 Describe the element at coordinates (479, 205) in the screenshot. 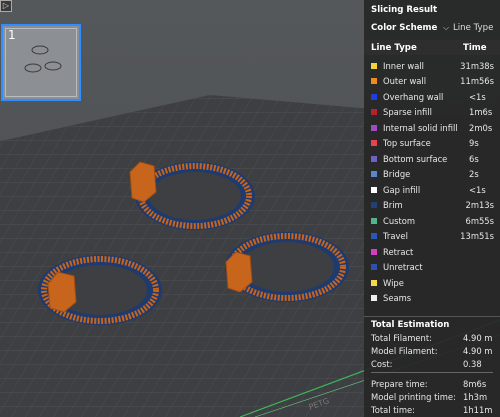

I see `line-type-time: 2m13s` at that location.